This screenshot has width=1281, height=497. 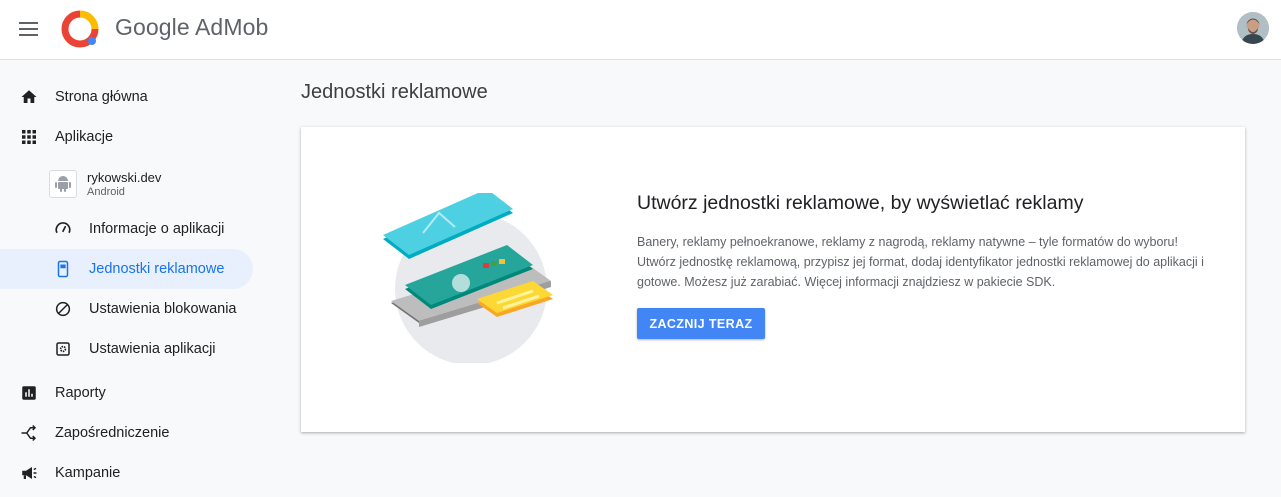 I want to click on android-icon, so click(x=63, y=184).